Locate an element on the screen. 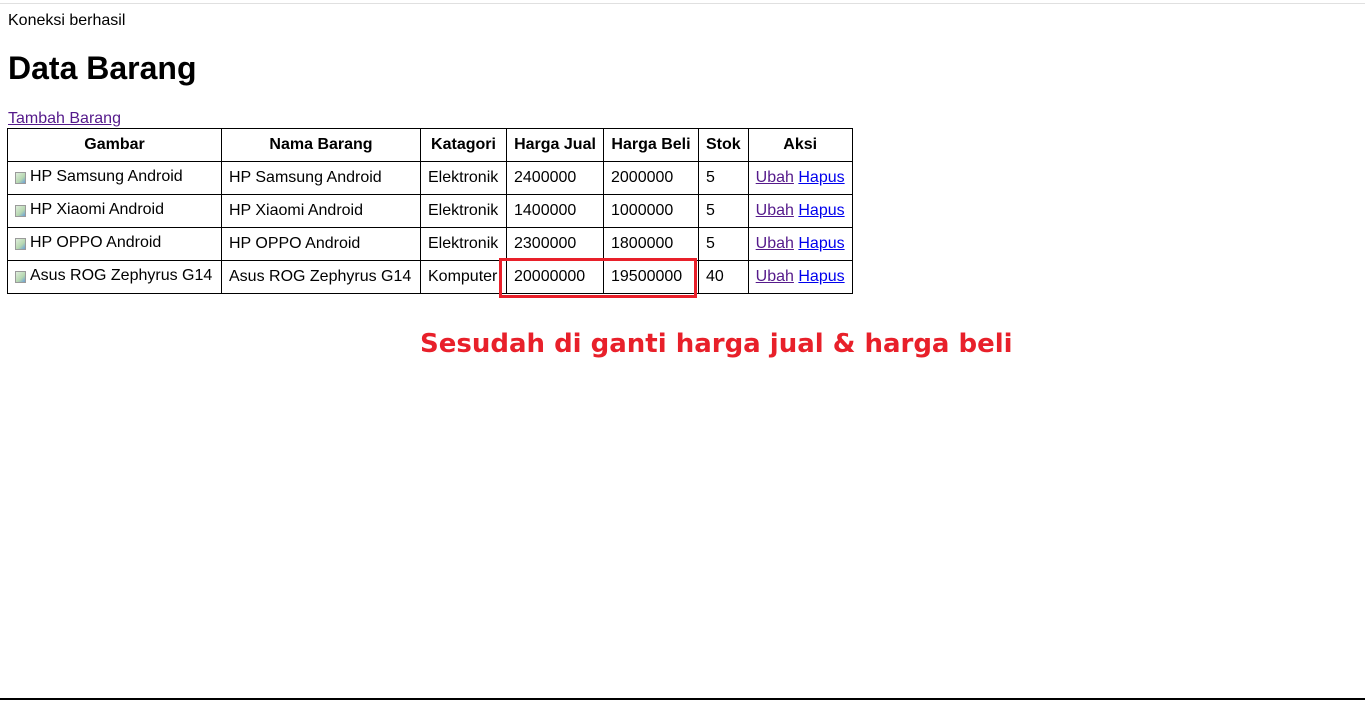 The image size is (1365, 701). cell-nama-barang: HP Xiaomi Android is located at coordinates (321, 211).